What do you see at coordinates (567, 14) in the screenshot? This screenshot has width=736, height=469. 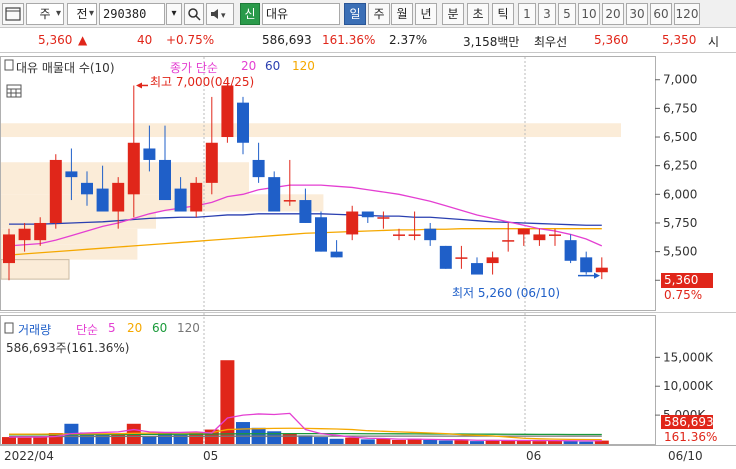 I see `interval-button: 5` at bounding box center [567, 14].